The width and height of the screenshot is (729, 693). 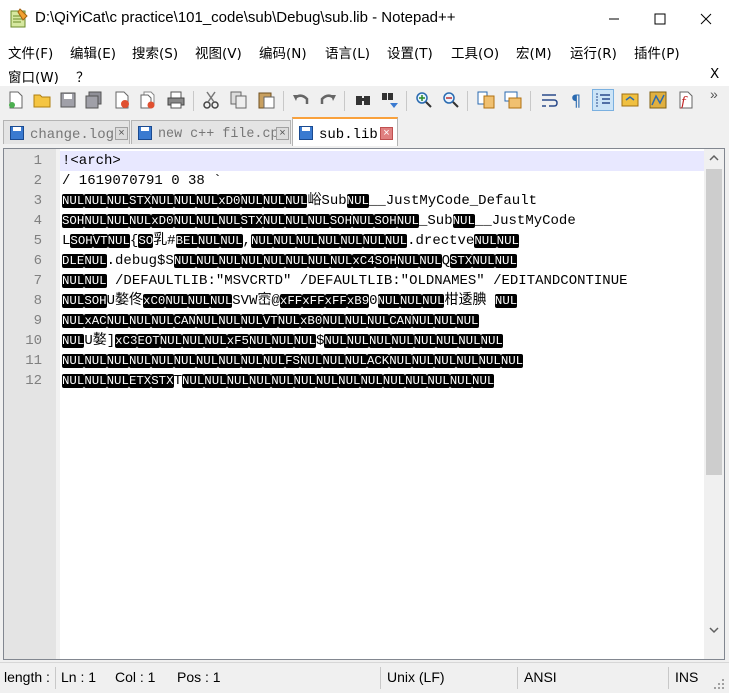 What do you see at coordinates (16, 100) in the screenshot?
I see `new-file-button` at bounding box center [16, 100].